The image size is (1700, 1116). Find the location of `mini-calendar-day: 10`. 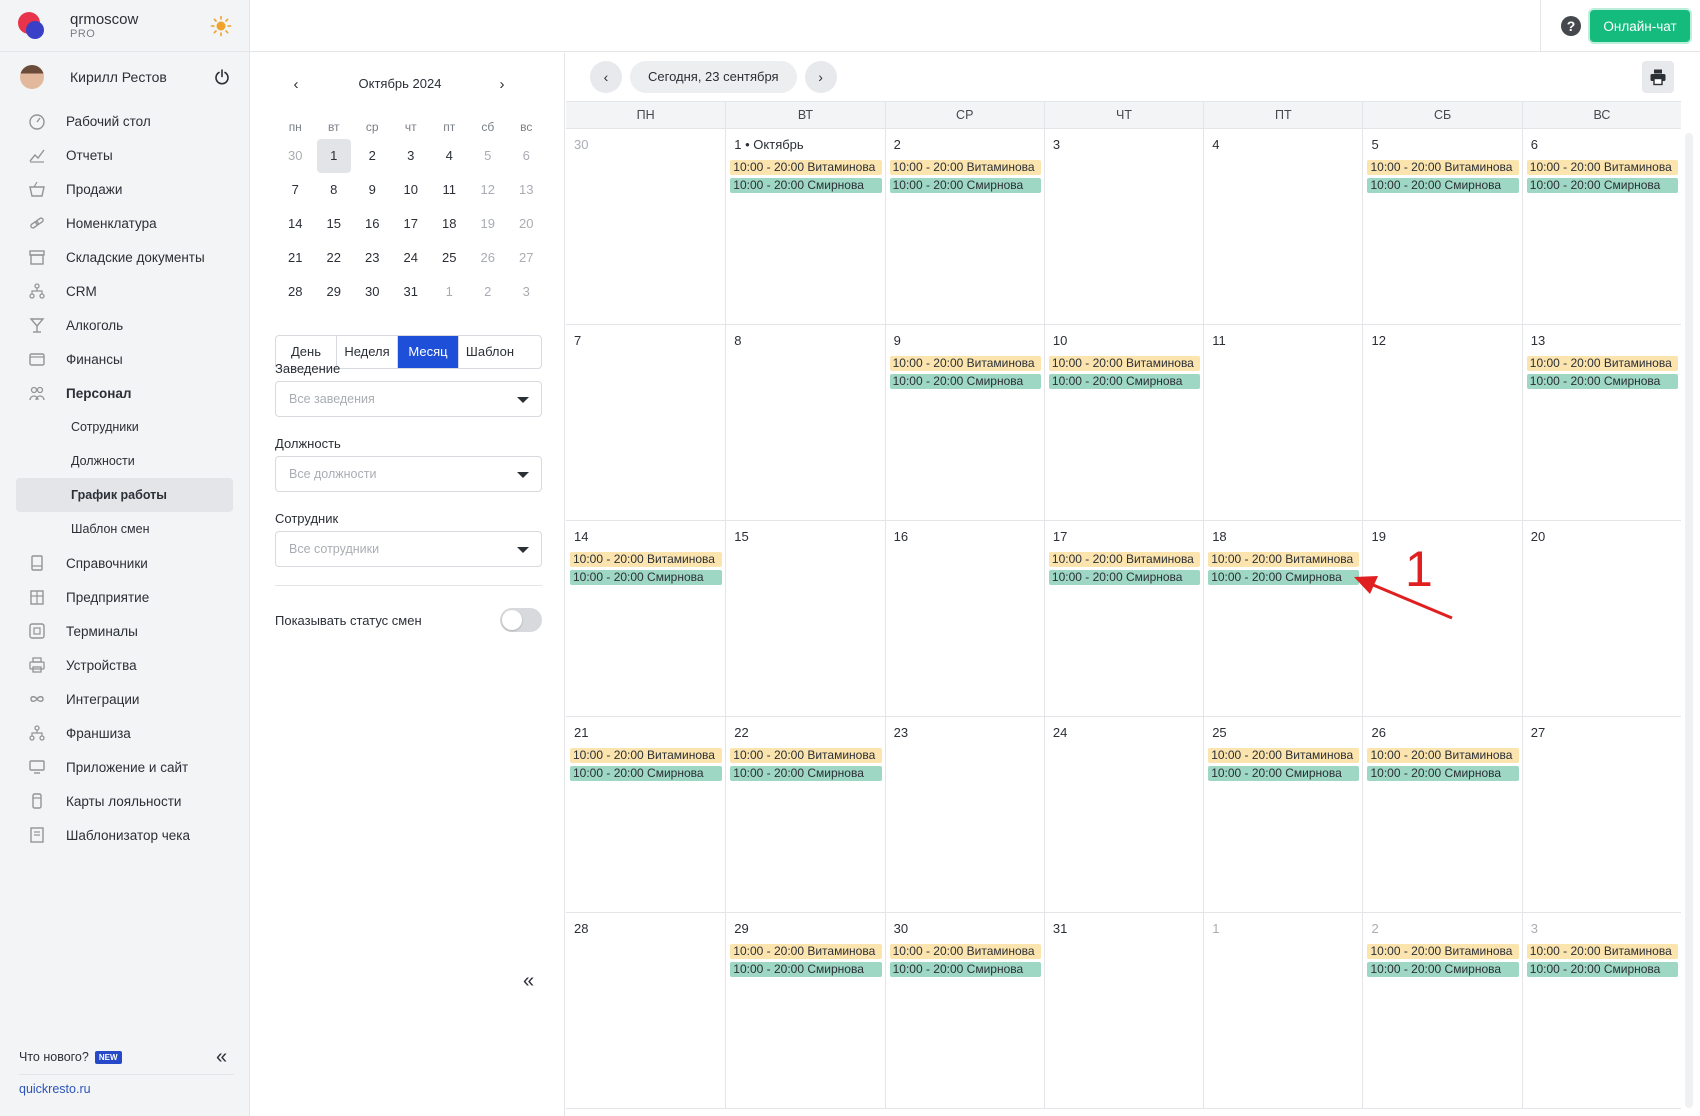

mini-calendar-day: 10 is located at coordinates (411, 190).